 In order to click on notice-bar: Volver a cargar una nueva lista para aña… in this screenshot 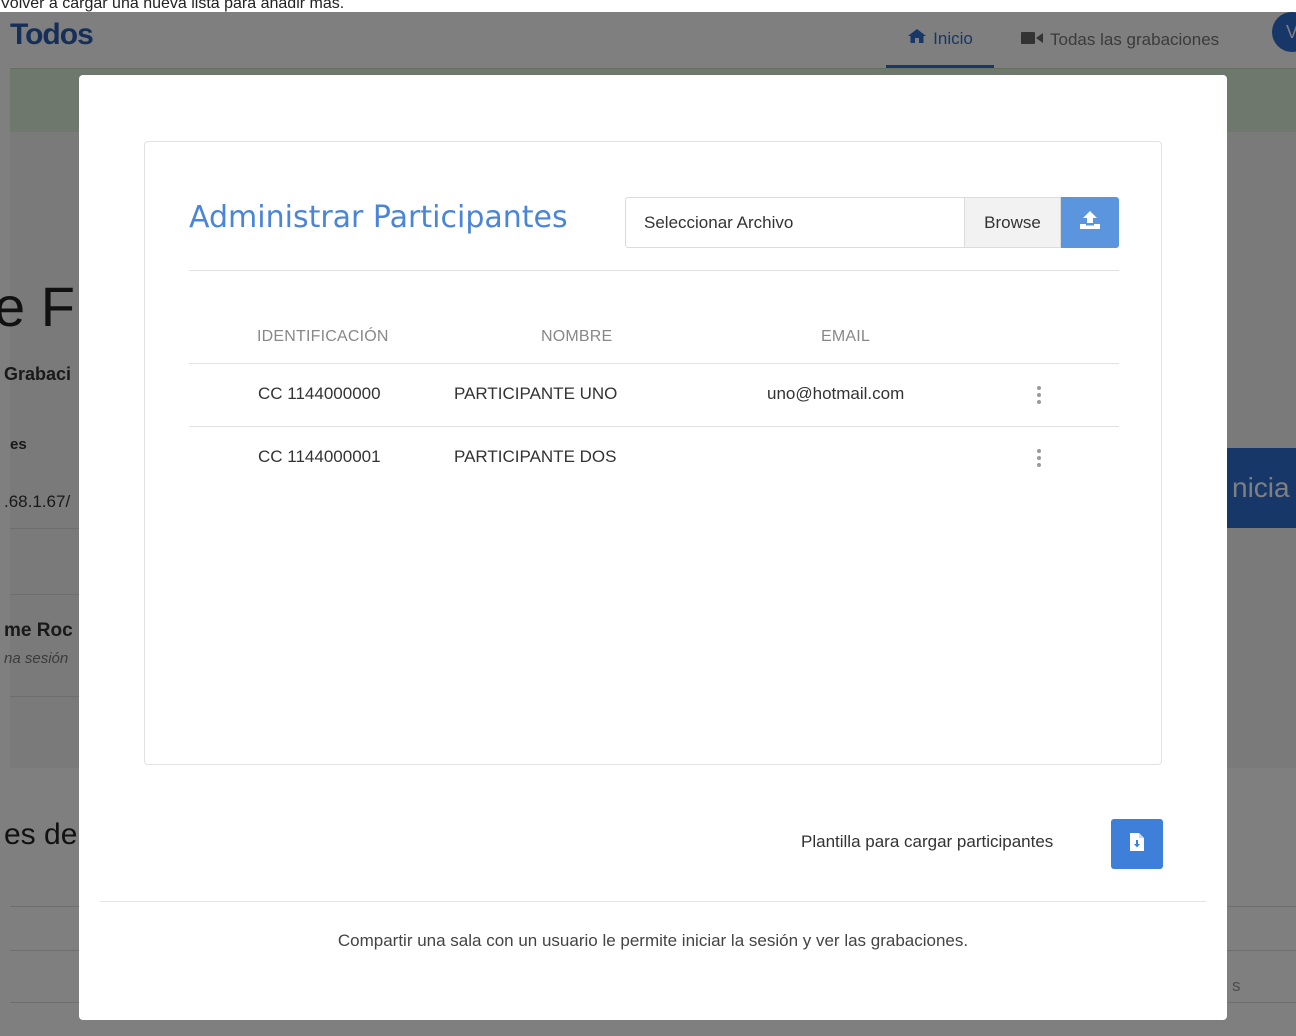, I will do `click(648, 6)`.